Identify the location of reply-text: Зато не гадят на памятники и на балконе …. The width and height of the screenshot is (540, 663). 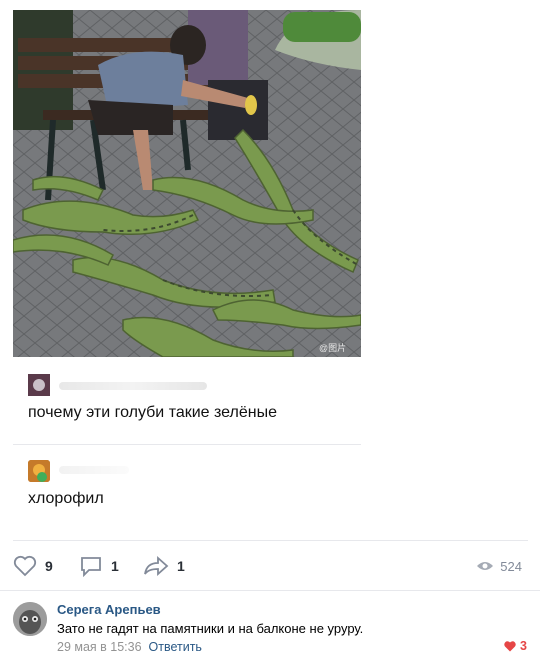
(210, 628).